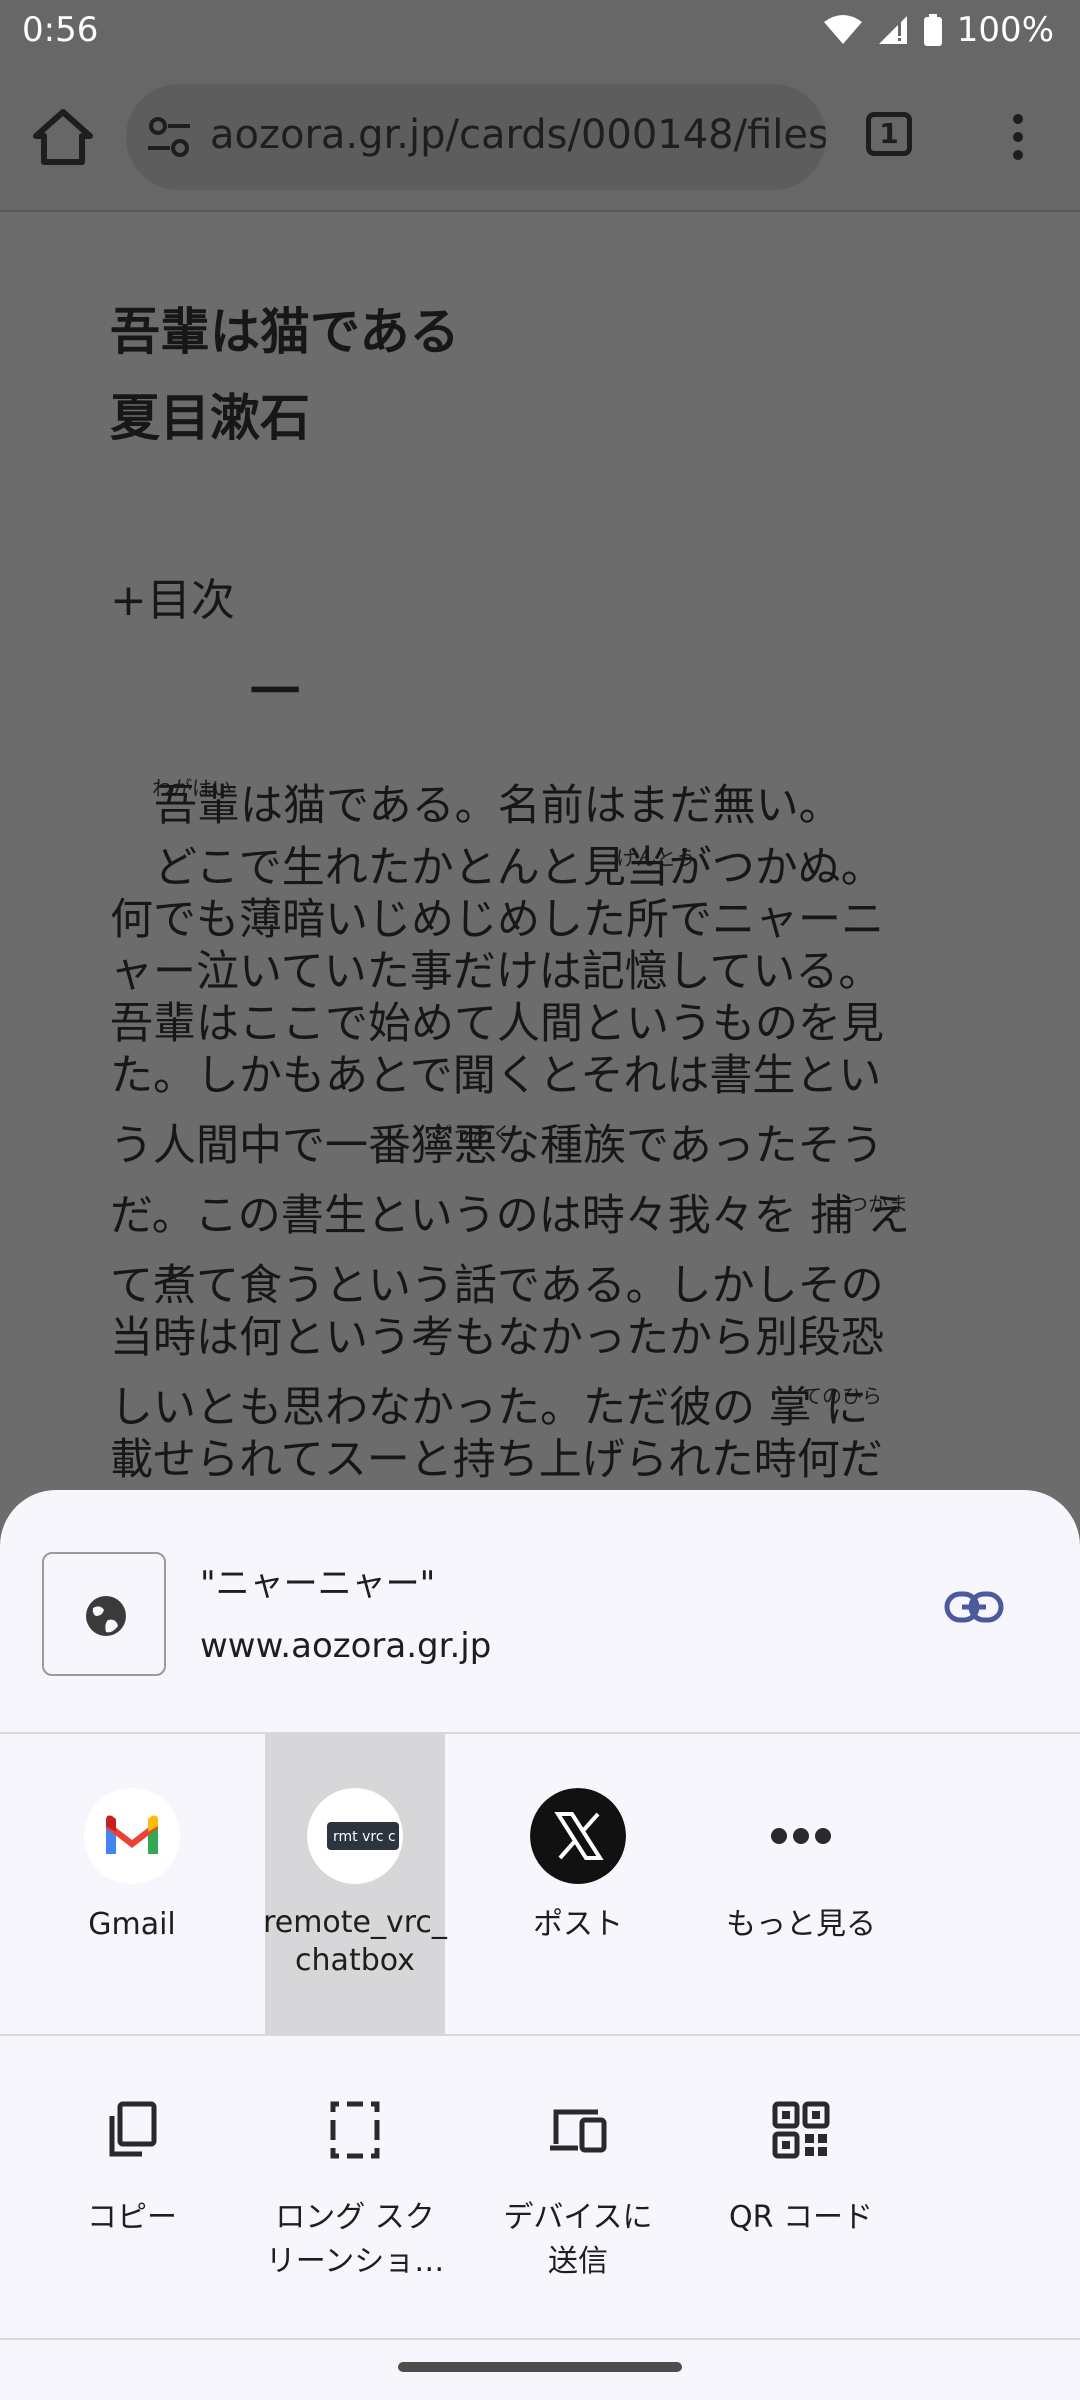 This screenshot has height=2400, width=1080. What do you see at coordinates (275, 692) in the screenshot?
I see `chapter-heading: 一` at bounding box center [275, 692].